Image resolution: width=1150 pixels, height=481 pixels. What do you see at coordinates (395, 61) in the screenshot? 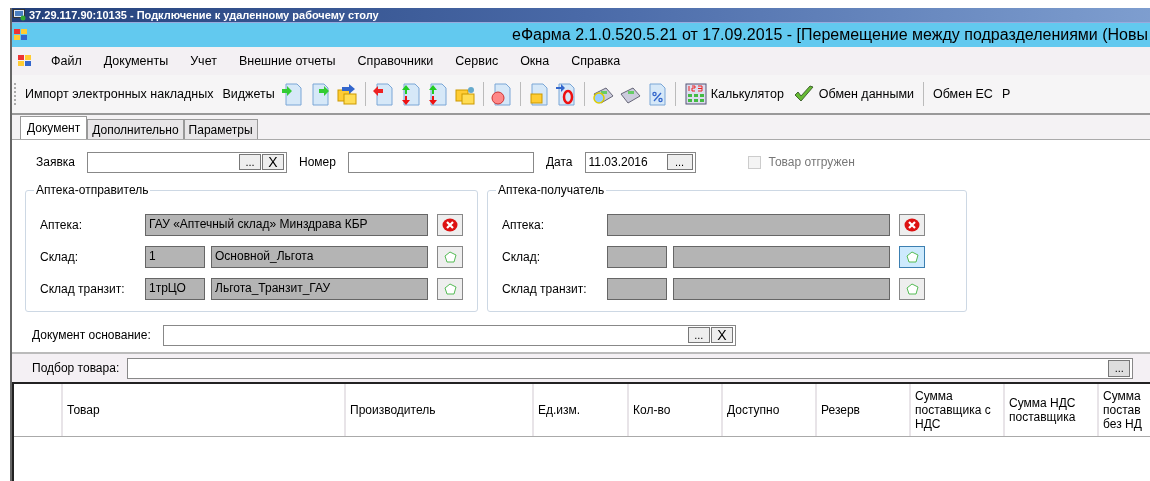
I see `menu-item: Справочники` at bounding box center [395, 61].